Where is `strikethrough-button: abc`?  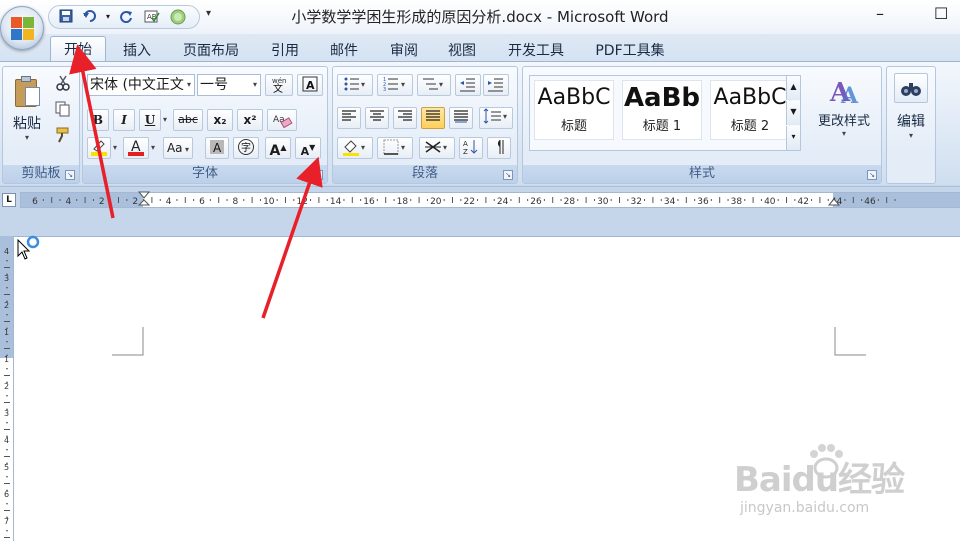
strikethrough-button: abc is located at coordinates (188, 120).